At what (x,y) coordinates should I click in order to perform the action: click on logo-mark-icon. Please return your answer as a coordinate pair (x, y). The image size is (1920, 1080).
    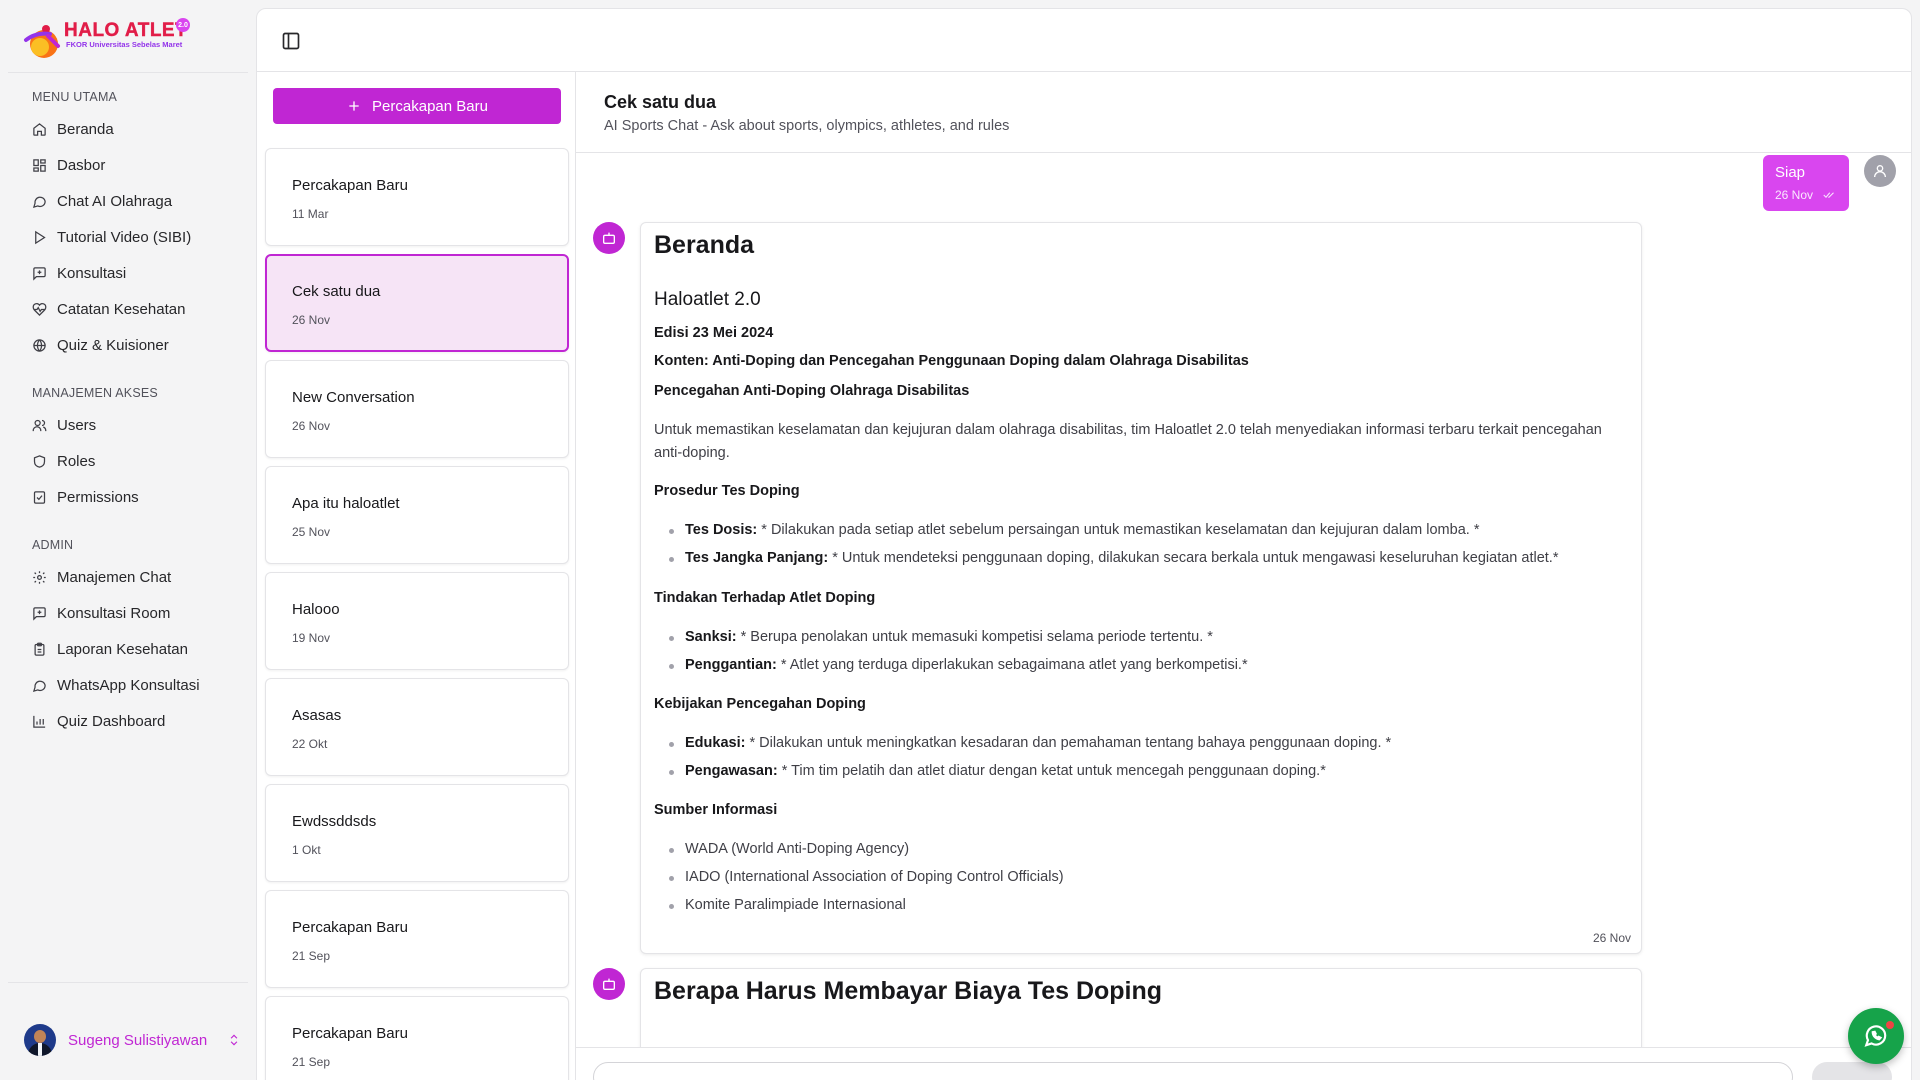
    Looking at the image, I should click on (42, 41).